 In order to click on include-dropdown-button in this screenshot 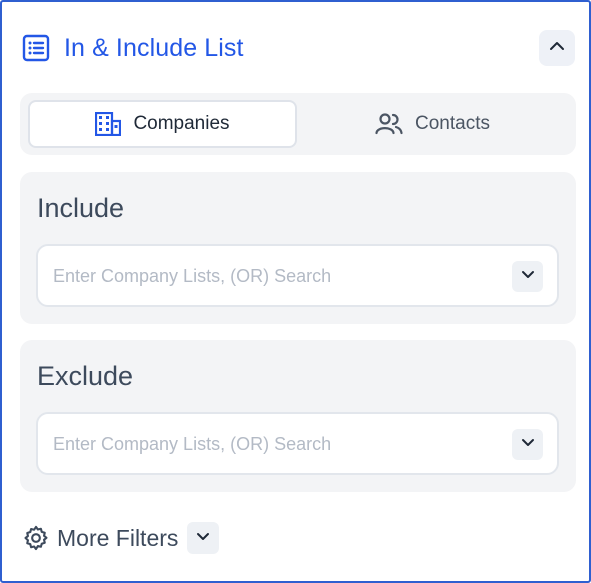, I will do `click(527, 276)`.